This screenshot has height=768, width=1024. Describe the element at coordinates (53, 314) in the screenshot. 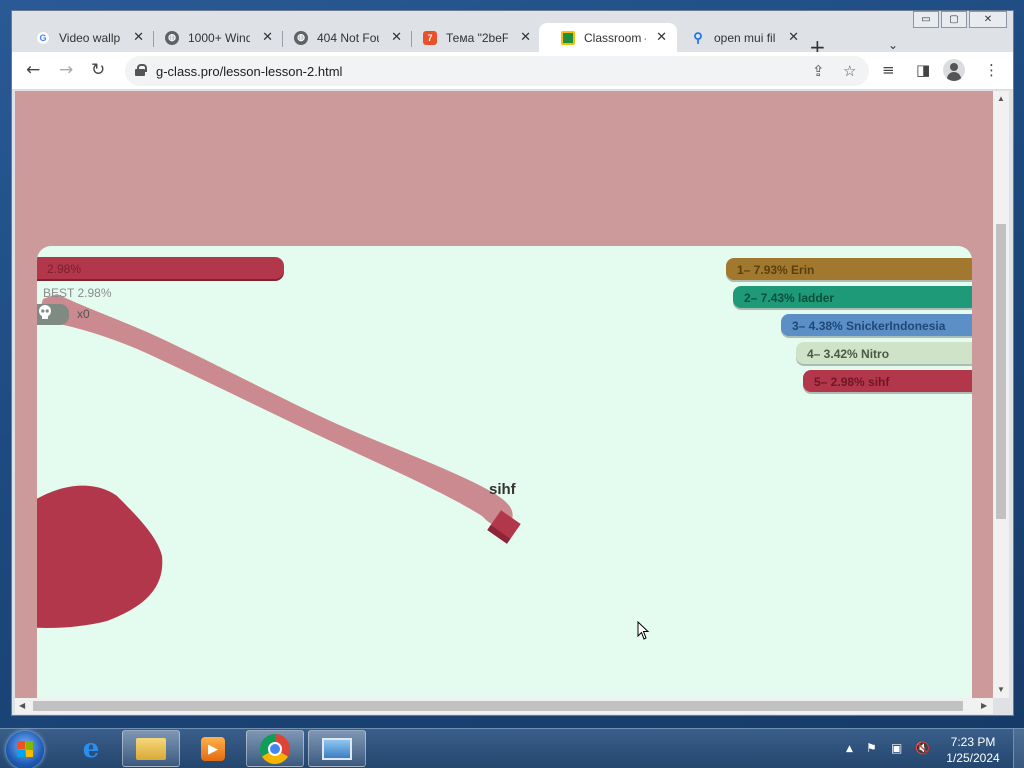

I see `kills-badge` at that location.